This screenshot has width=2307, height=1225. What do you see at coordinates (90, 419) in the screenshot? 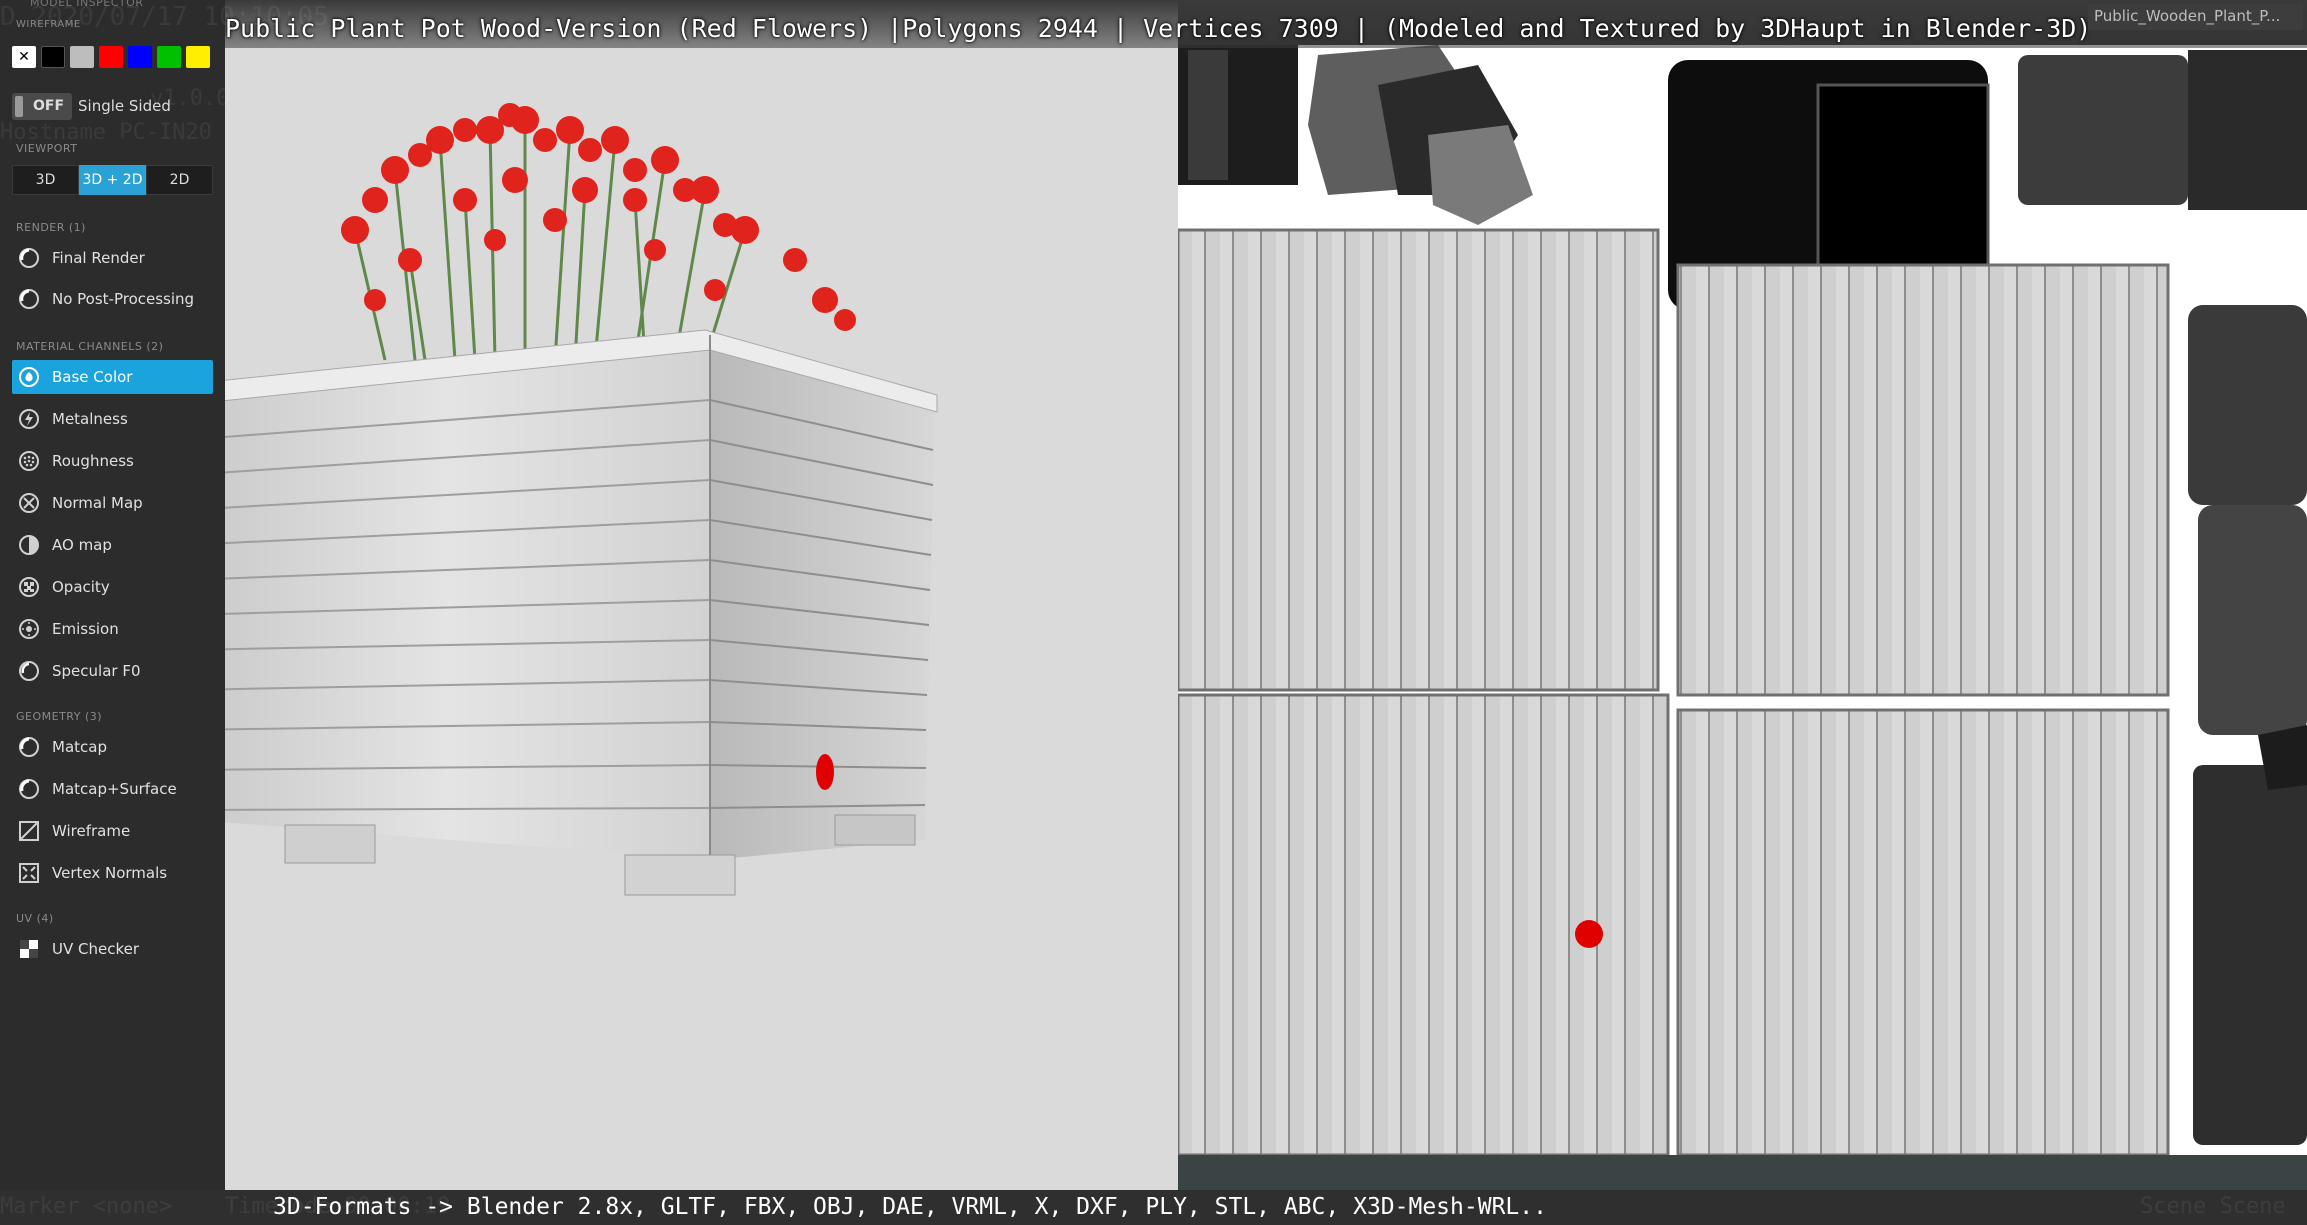
I see `item-label: Metalness` at bounding box center [90, 419].